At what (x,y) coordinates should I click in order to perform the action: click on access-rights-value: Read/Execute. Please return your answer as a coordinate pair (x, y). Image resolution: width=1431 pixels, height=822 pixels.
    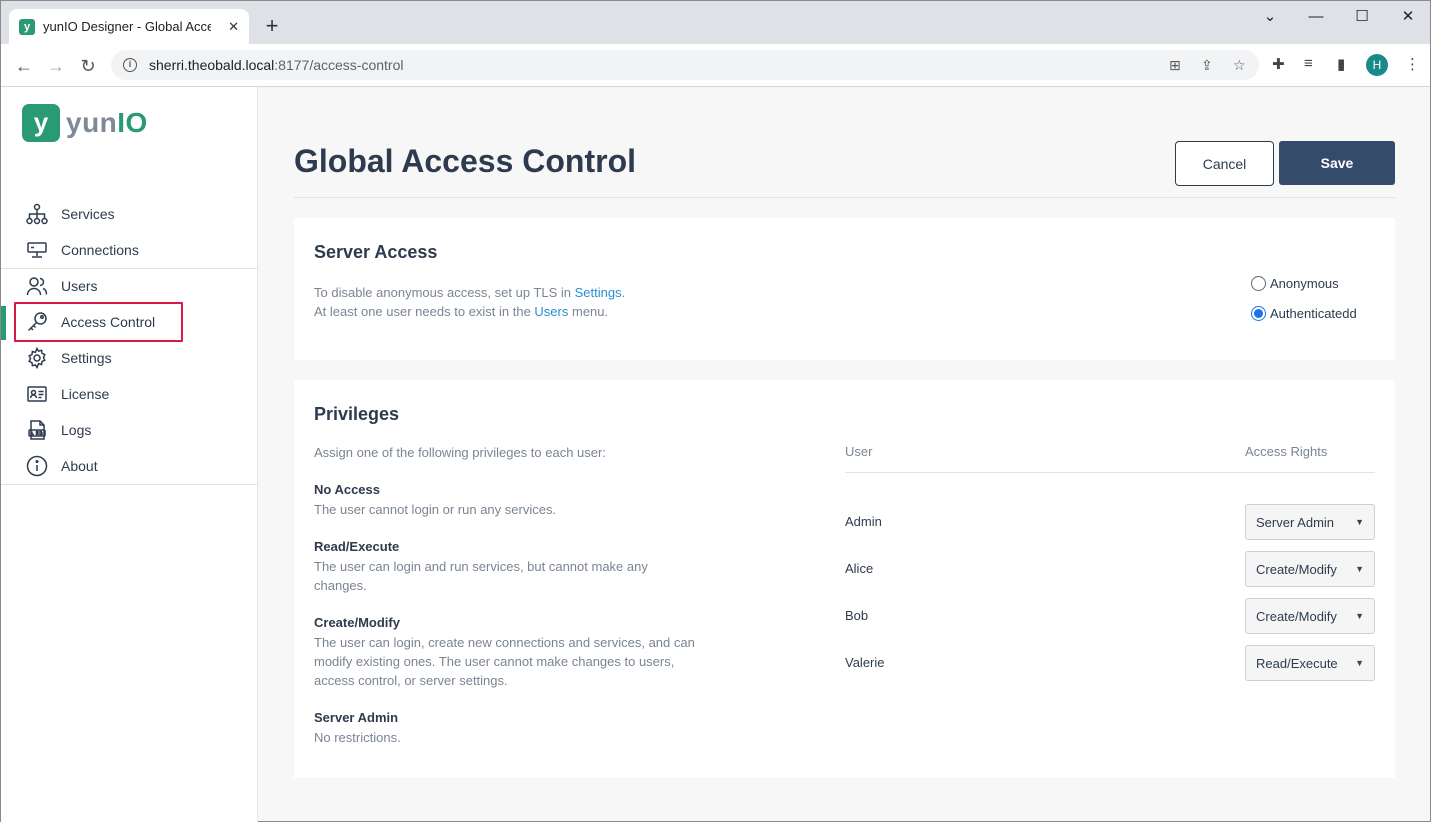
    Looking at the image, I should click on (1297, 663).